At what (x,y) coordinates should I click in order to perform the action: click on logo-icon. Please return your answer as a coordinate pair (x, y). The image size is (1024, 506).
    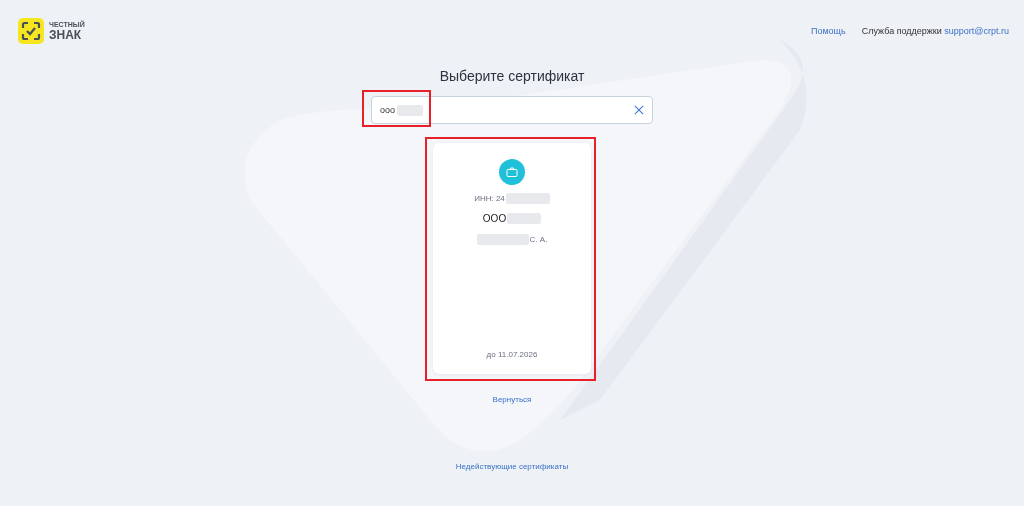
    Looking at the image, I should click on (31, 31).